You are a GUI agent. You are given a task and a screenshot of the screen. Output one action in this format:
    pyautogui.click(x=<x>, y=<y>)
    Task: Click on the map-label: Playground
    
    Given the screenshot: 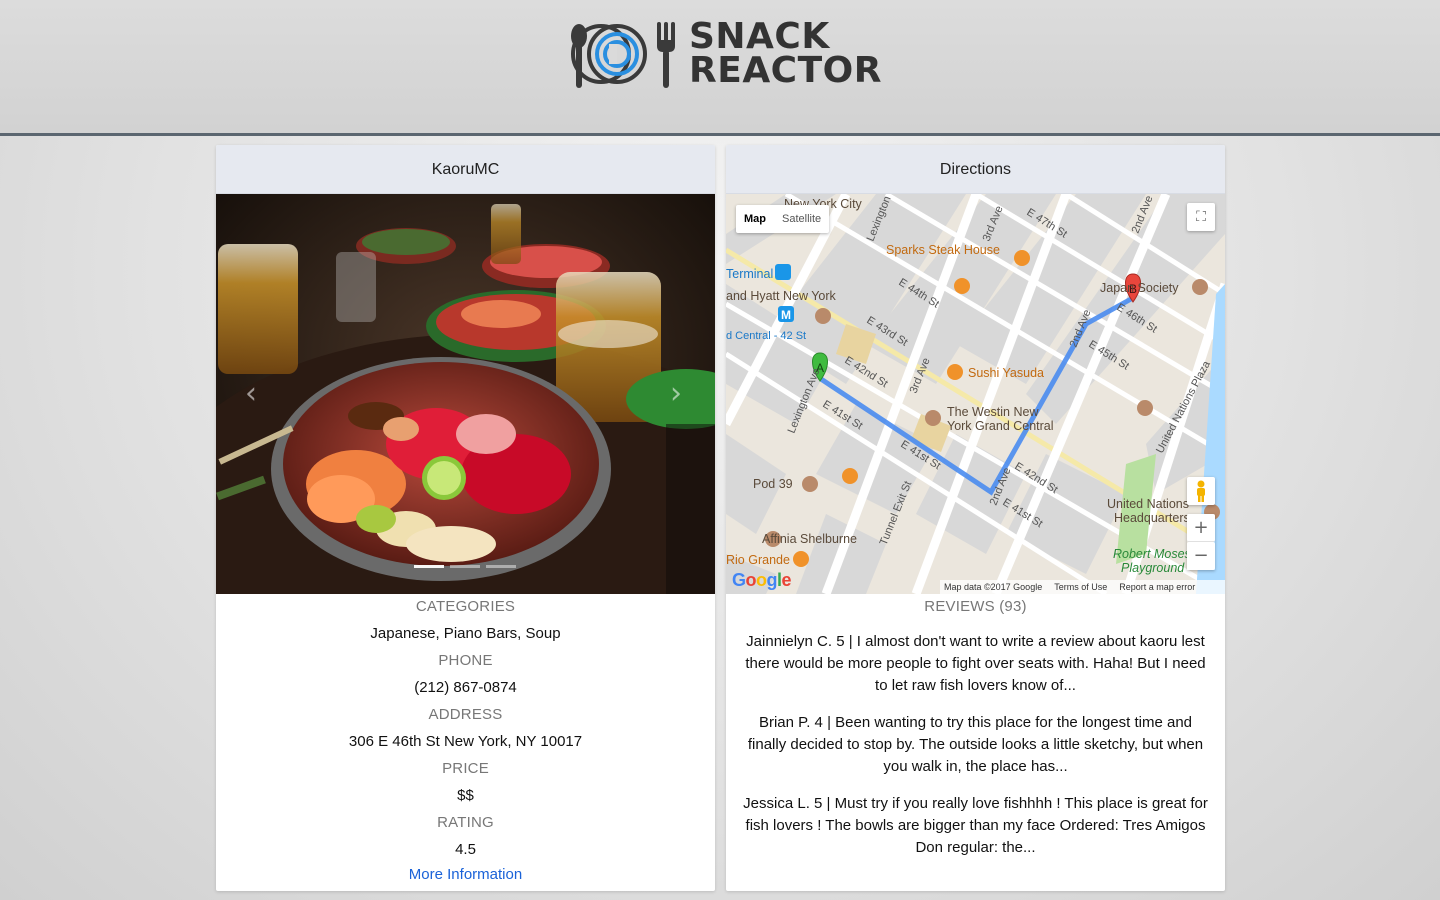 What is the action you would take?
    pyautogui.click(x=1153, y=568)
    